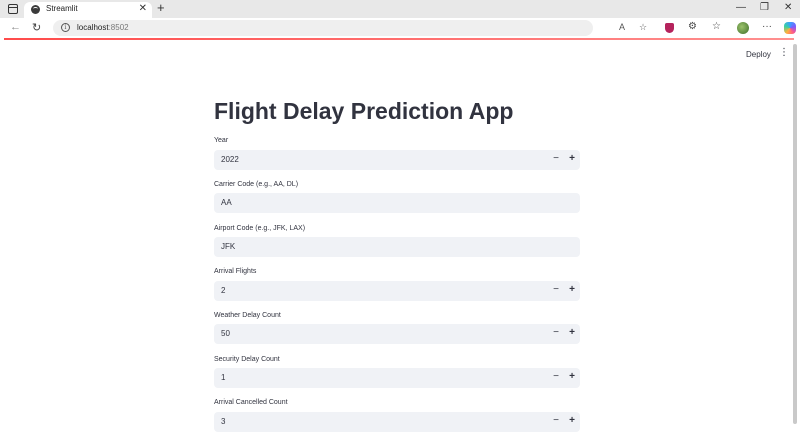 The image size is (800, 432). Describe the element at coordinates (256, 184) in the screenshot. I see `carrier-label: Carrier Code (e.g., AA, DL)` at that location.